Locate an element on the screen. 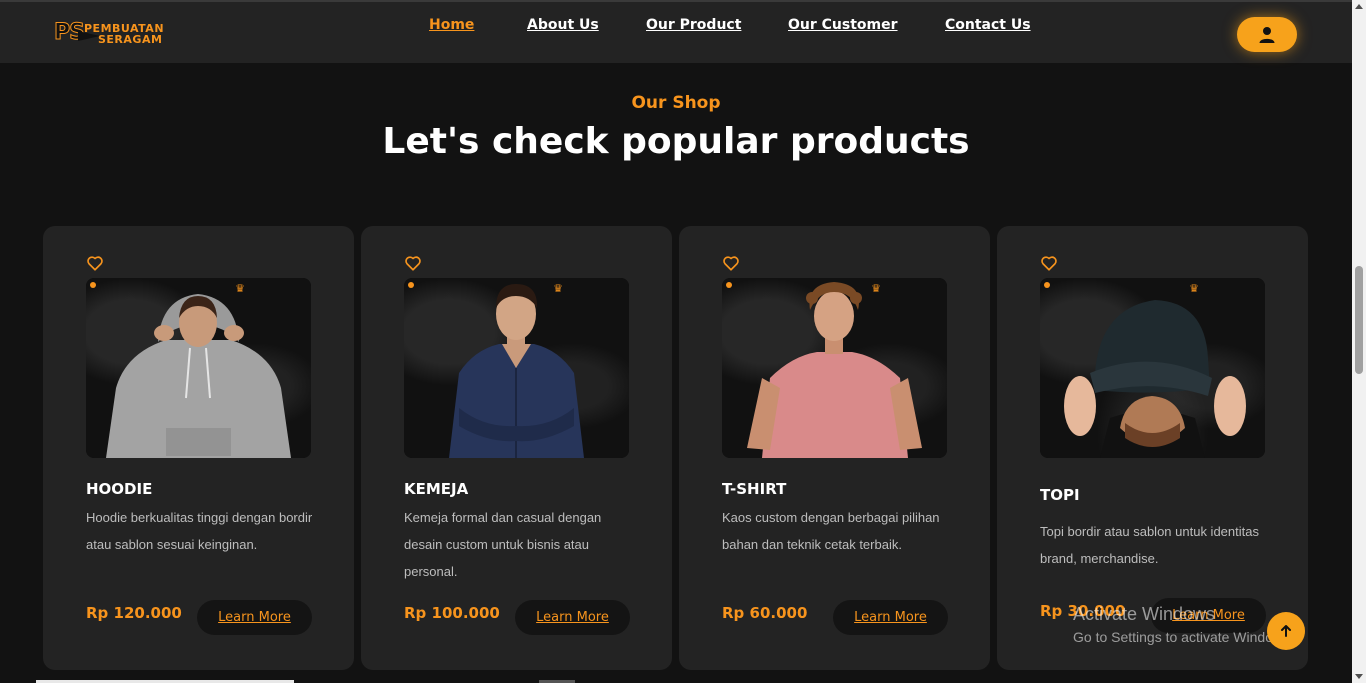 Image resolution: width=1366 pixels, height=683 pixels. product-name: KEMEJA is located at coordinates (436, 489).